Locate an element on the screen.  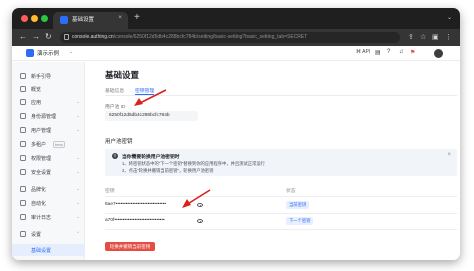
alert-step-1: 1、将密钥状态中的"下一个密钥"替换到你的应用程序中，并且测试正常运行 is located at coordinates (193, 163).